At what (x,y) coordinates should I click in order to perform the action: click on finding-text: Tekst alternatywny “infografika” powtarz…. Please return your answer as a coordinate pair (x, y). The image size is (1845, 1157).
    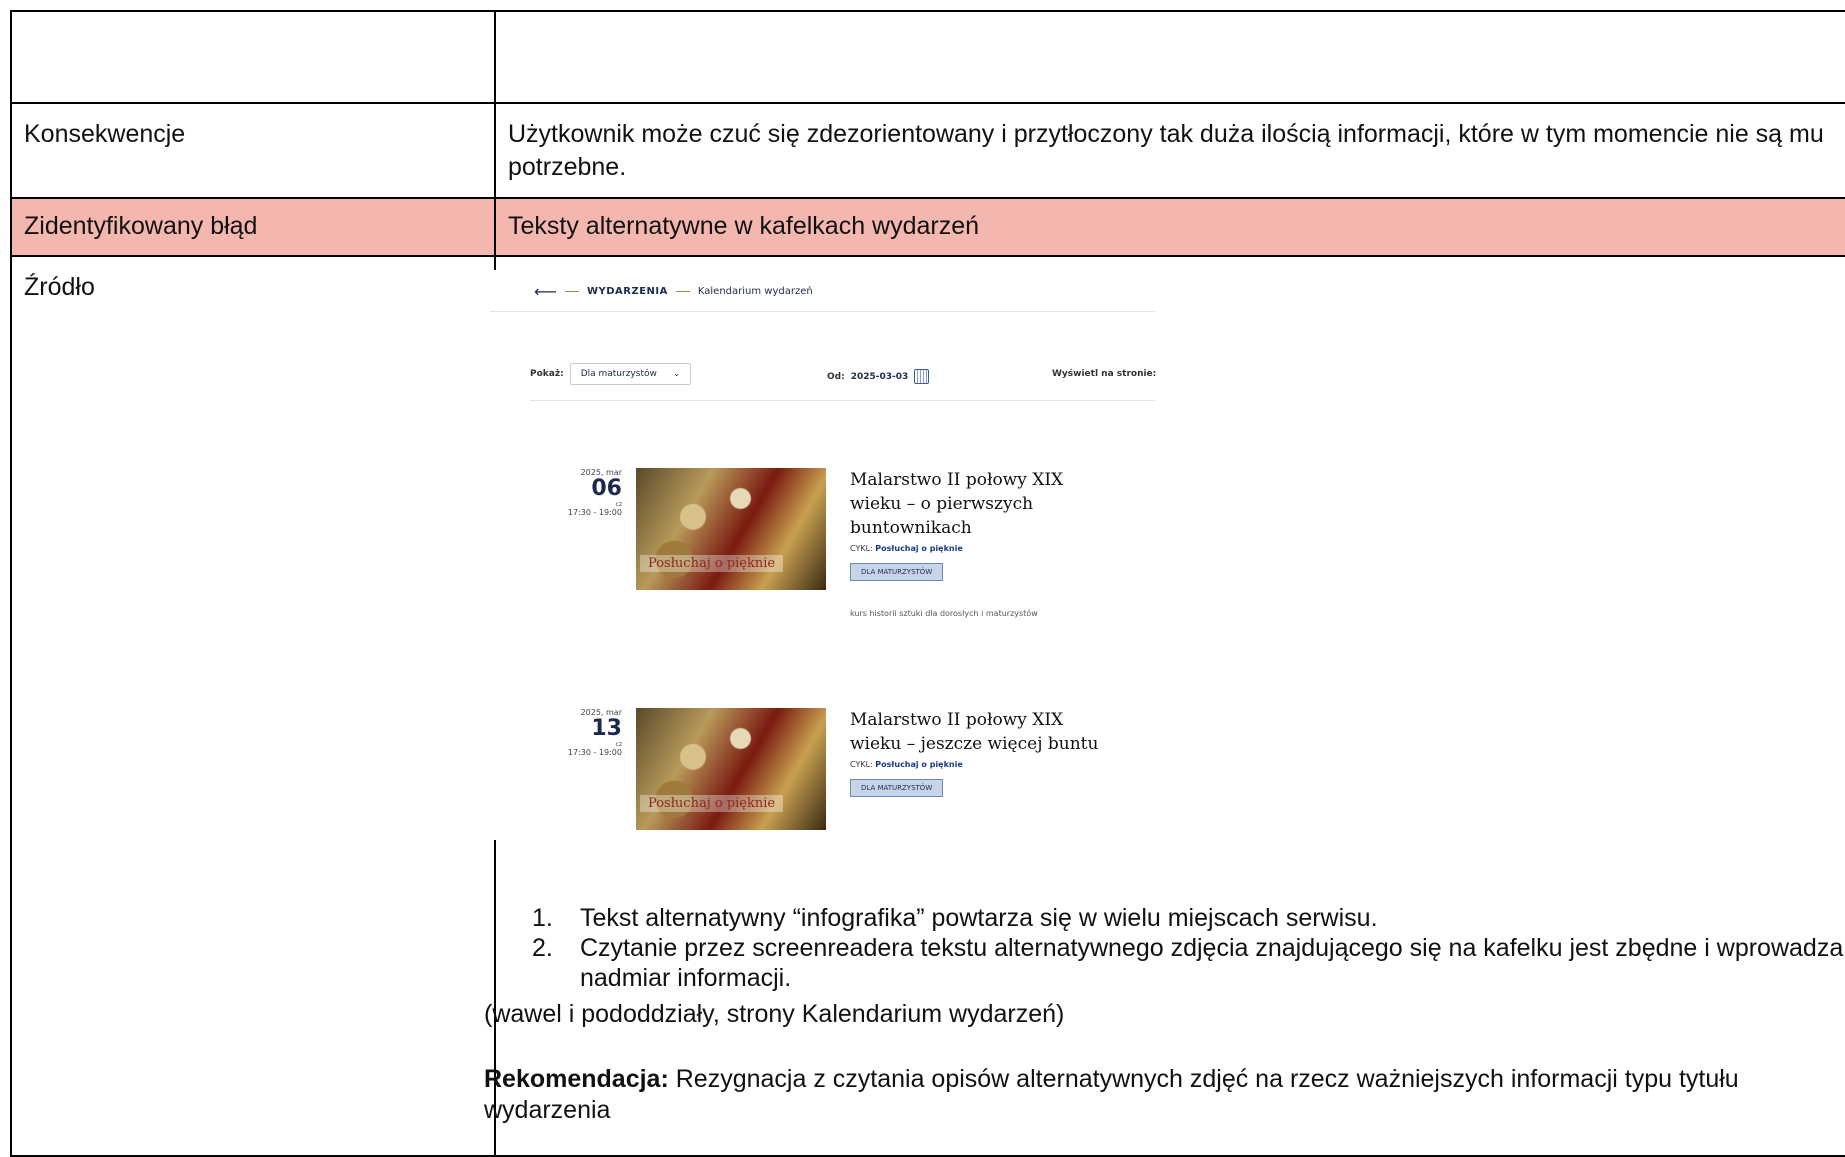
    Looking at the image, I should click on (979, 918).